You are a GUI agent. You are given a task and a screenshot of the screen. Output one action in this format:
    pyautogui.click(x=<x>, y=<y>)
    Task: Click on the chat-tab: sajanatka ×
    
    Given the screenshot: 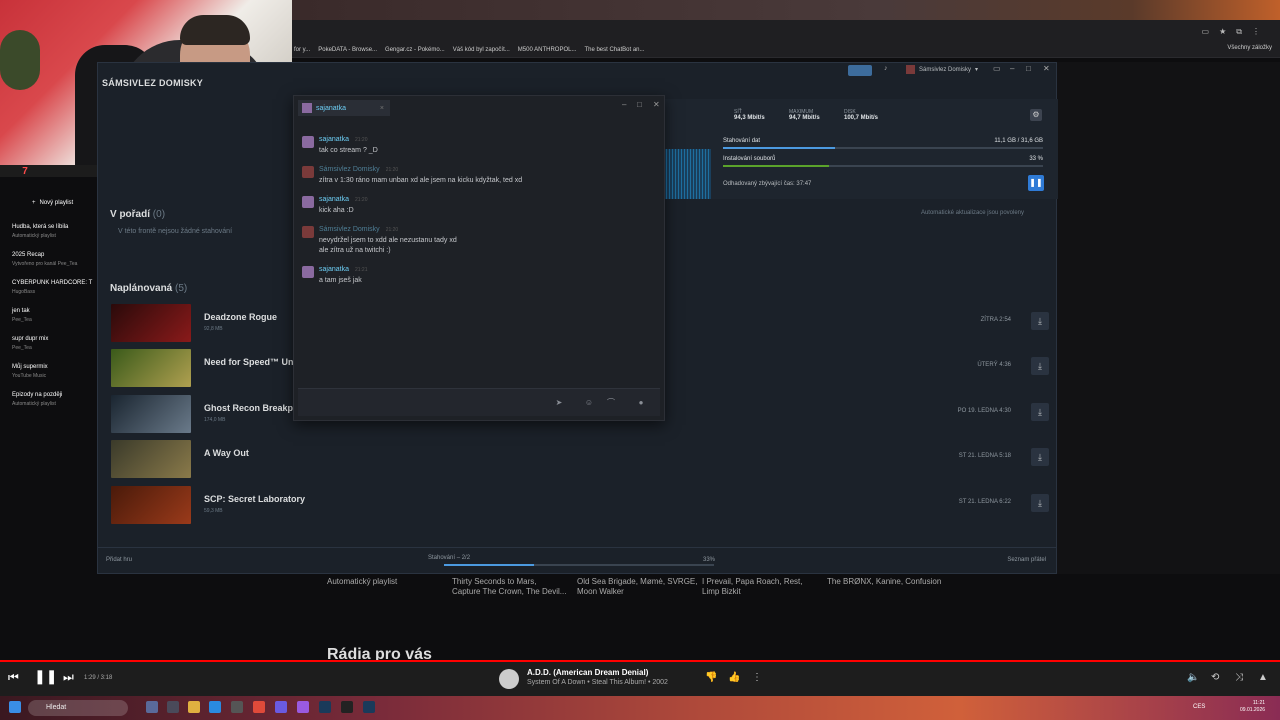 What is the action you would take?
    pyautogui.click(x=344, y=108)
    